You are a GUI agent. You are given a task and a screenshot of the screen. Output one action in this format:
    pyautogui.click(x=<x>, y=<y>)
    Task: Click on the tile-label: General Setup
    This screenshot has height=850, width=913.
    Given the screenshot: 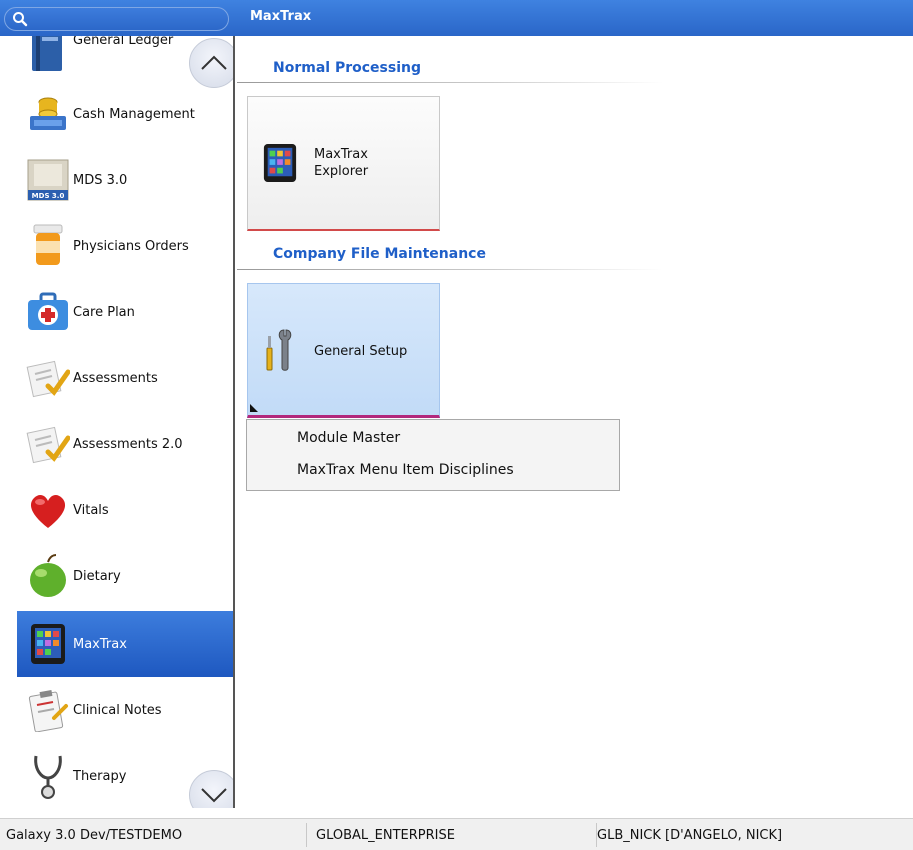 What is the action you would take?
    pyautogui.click(x=361, y=351)
    